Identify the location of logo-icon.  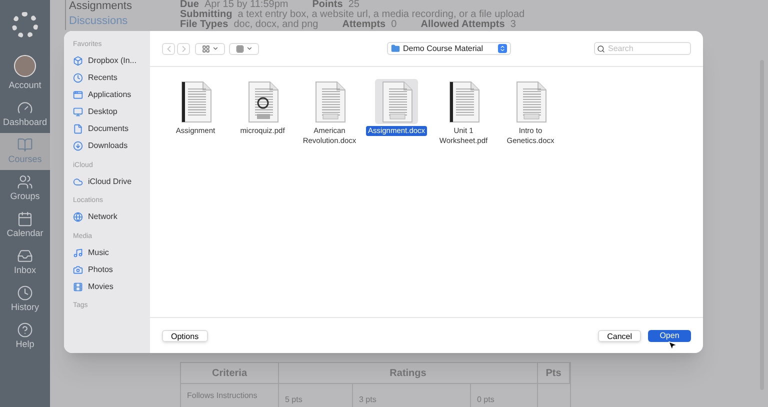
(25, 25).